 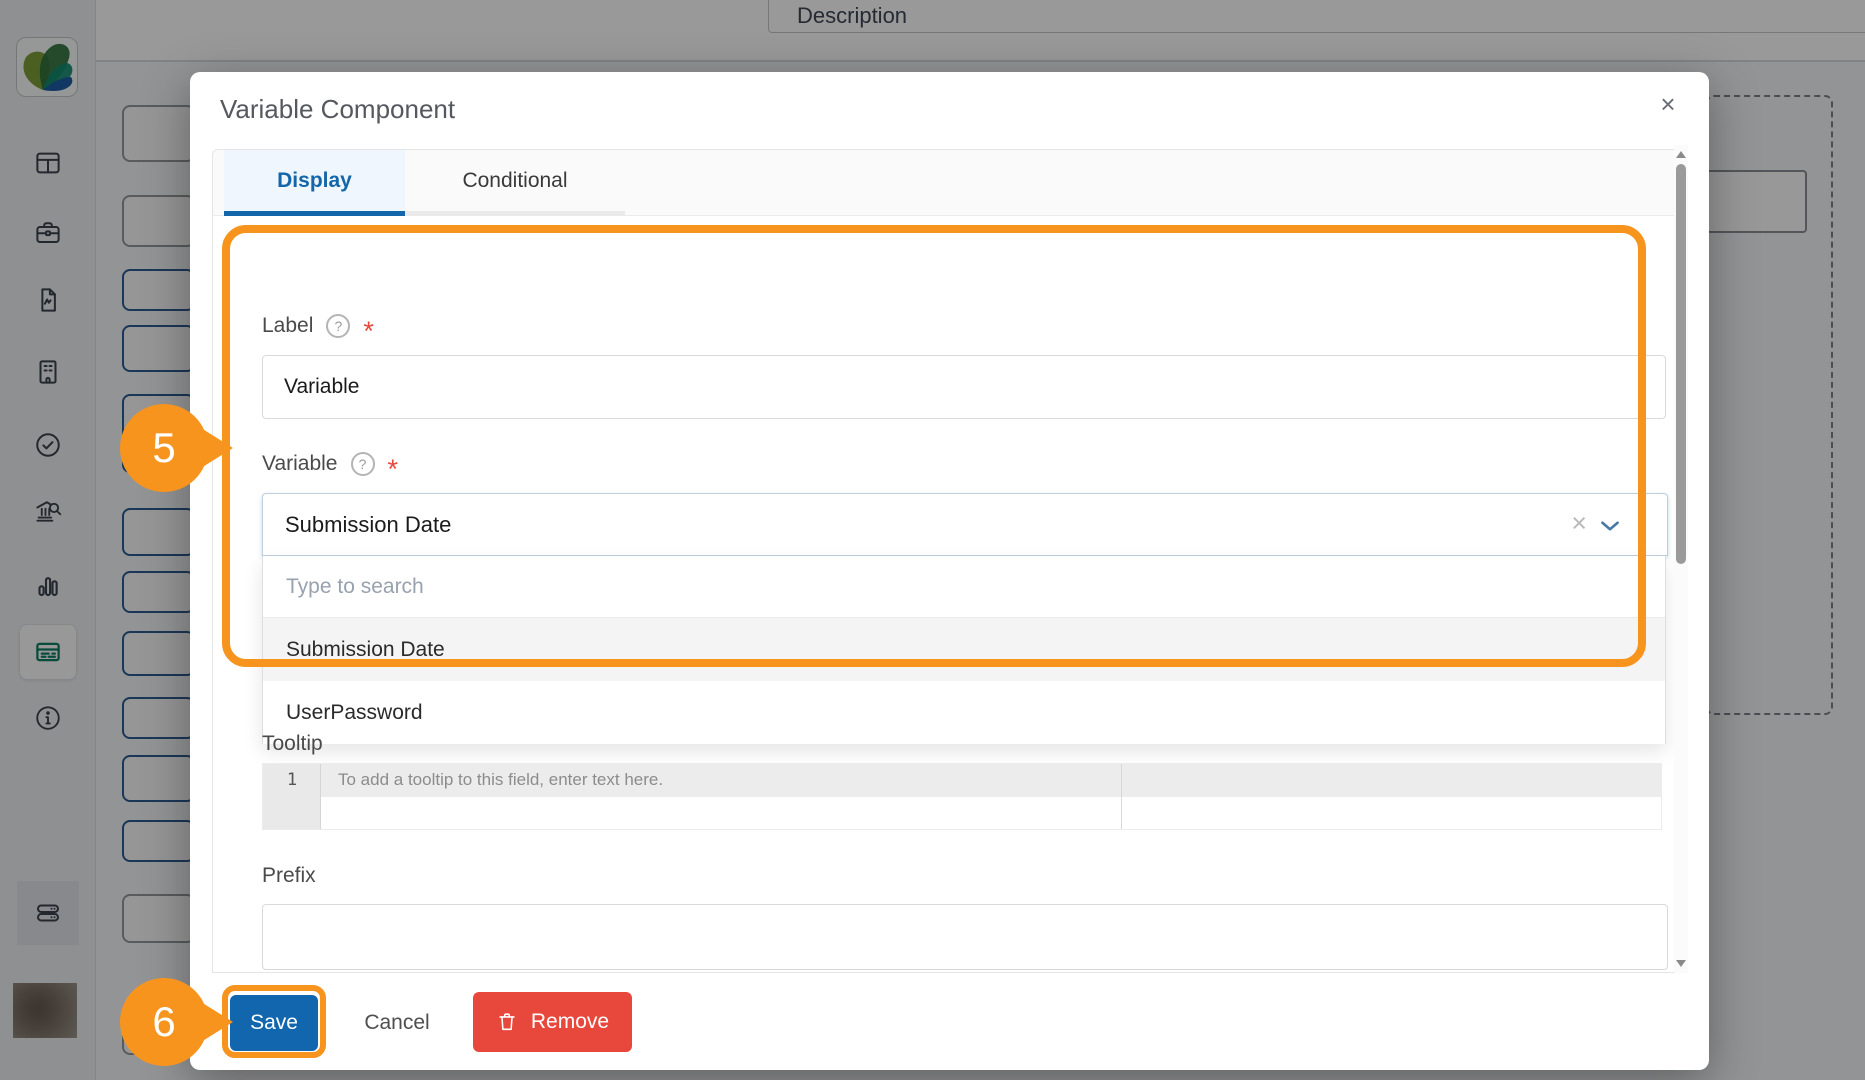 I want to click on editor-line-number: 1, so click(x=292, y=780).